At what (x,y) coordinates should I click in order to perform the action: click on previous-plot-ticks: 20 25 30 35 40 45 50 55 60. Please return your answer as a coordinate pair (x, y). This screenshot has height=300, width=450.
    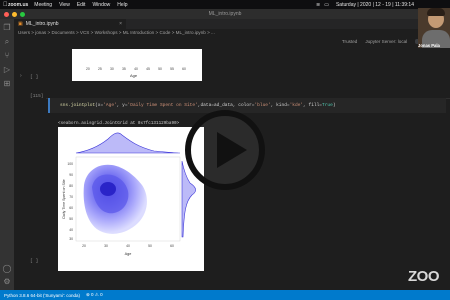
    Looking at the image, I should click on (136, 69).